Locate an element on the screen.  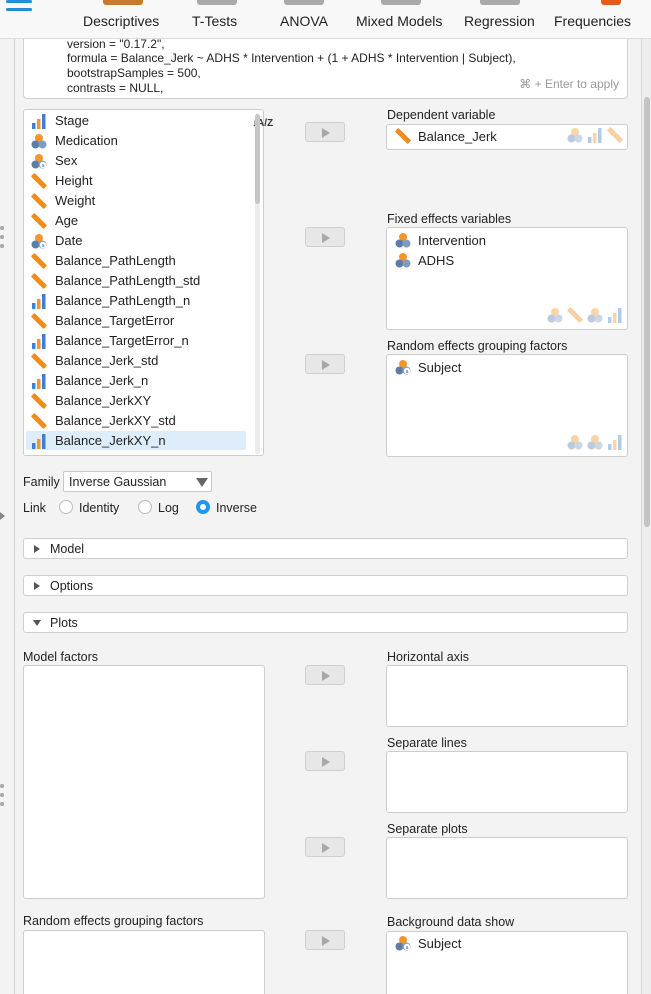
link-option-log: Log is located at coordinates (168, 508).